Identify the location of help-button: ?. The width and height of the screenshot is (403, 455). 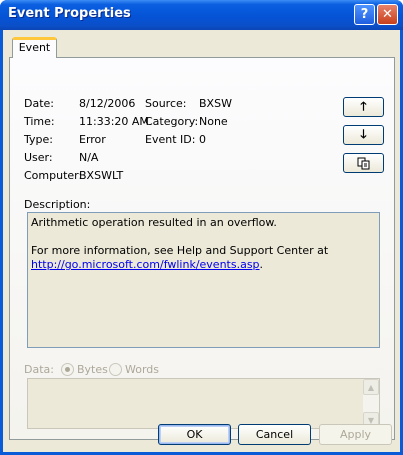
(364, 14).